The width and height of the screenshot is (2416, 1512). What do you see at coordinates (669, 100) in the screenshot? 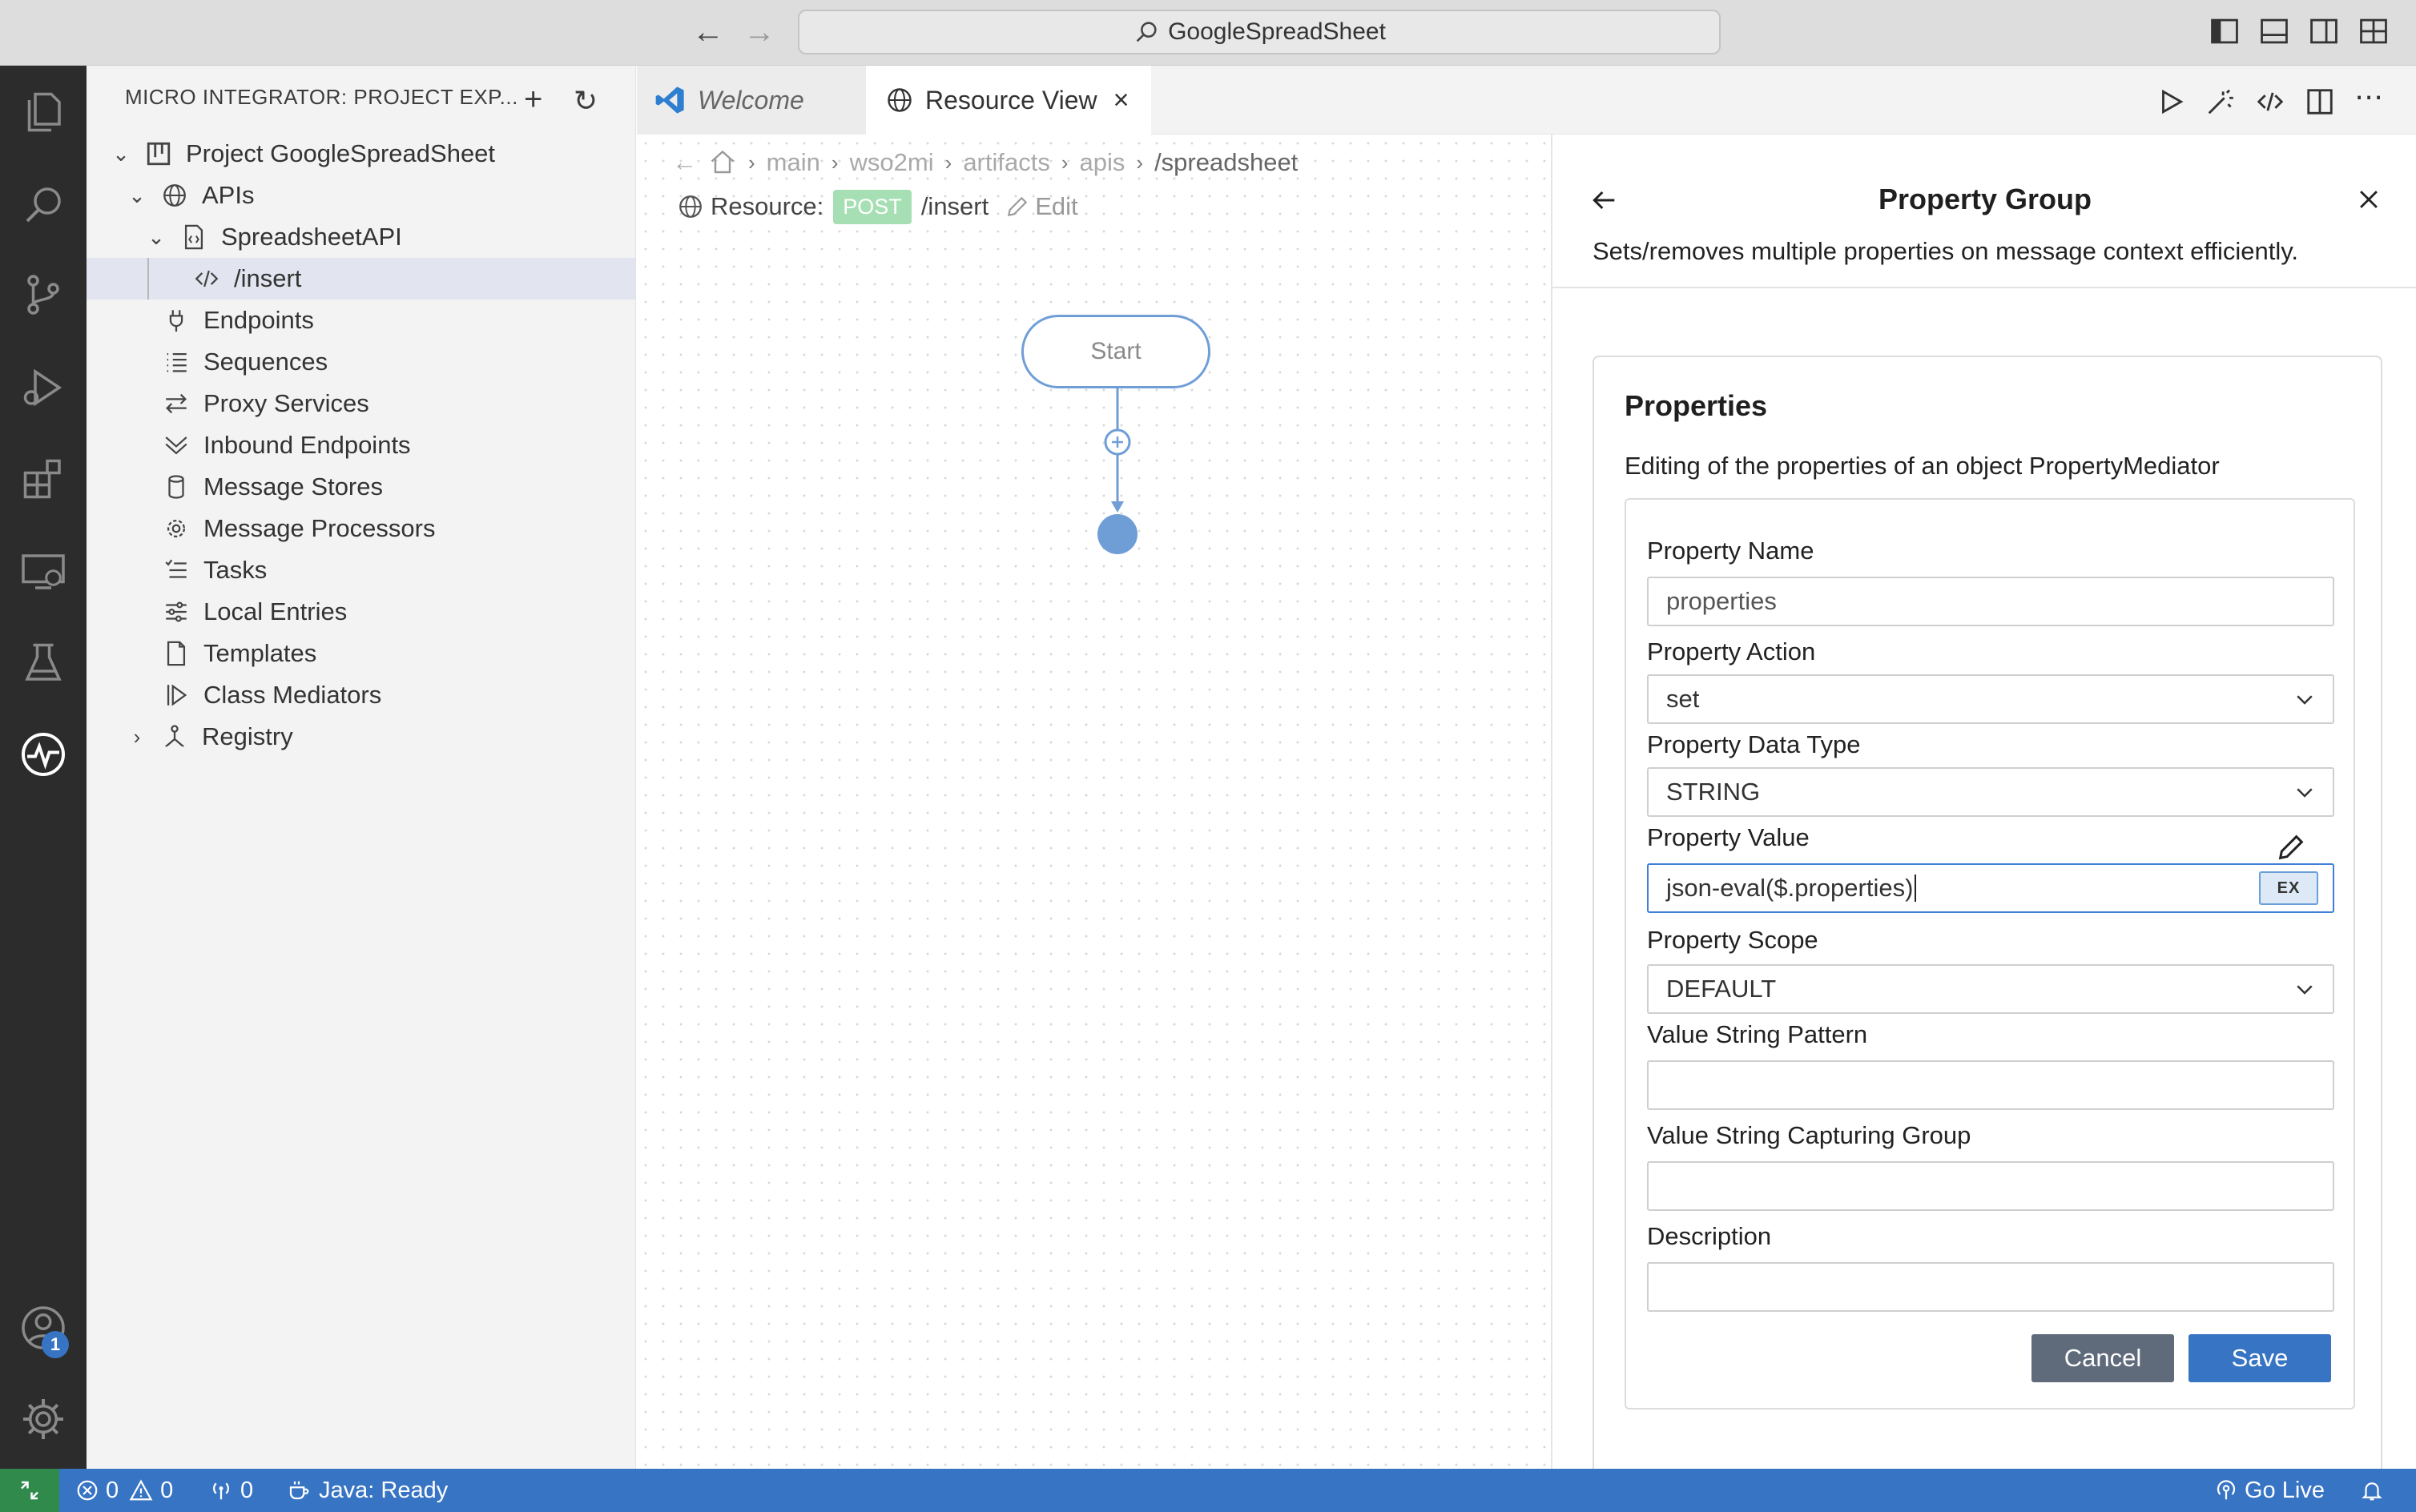
I see `vscode-icon` at bounding box center [669, 100].